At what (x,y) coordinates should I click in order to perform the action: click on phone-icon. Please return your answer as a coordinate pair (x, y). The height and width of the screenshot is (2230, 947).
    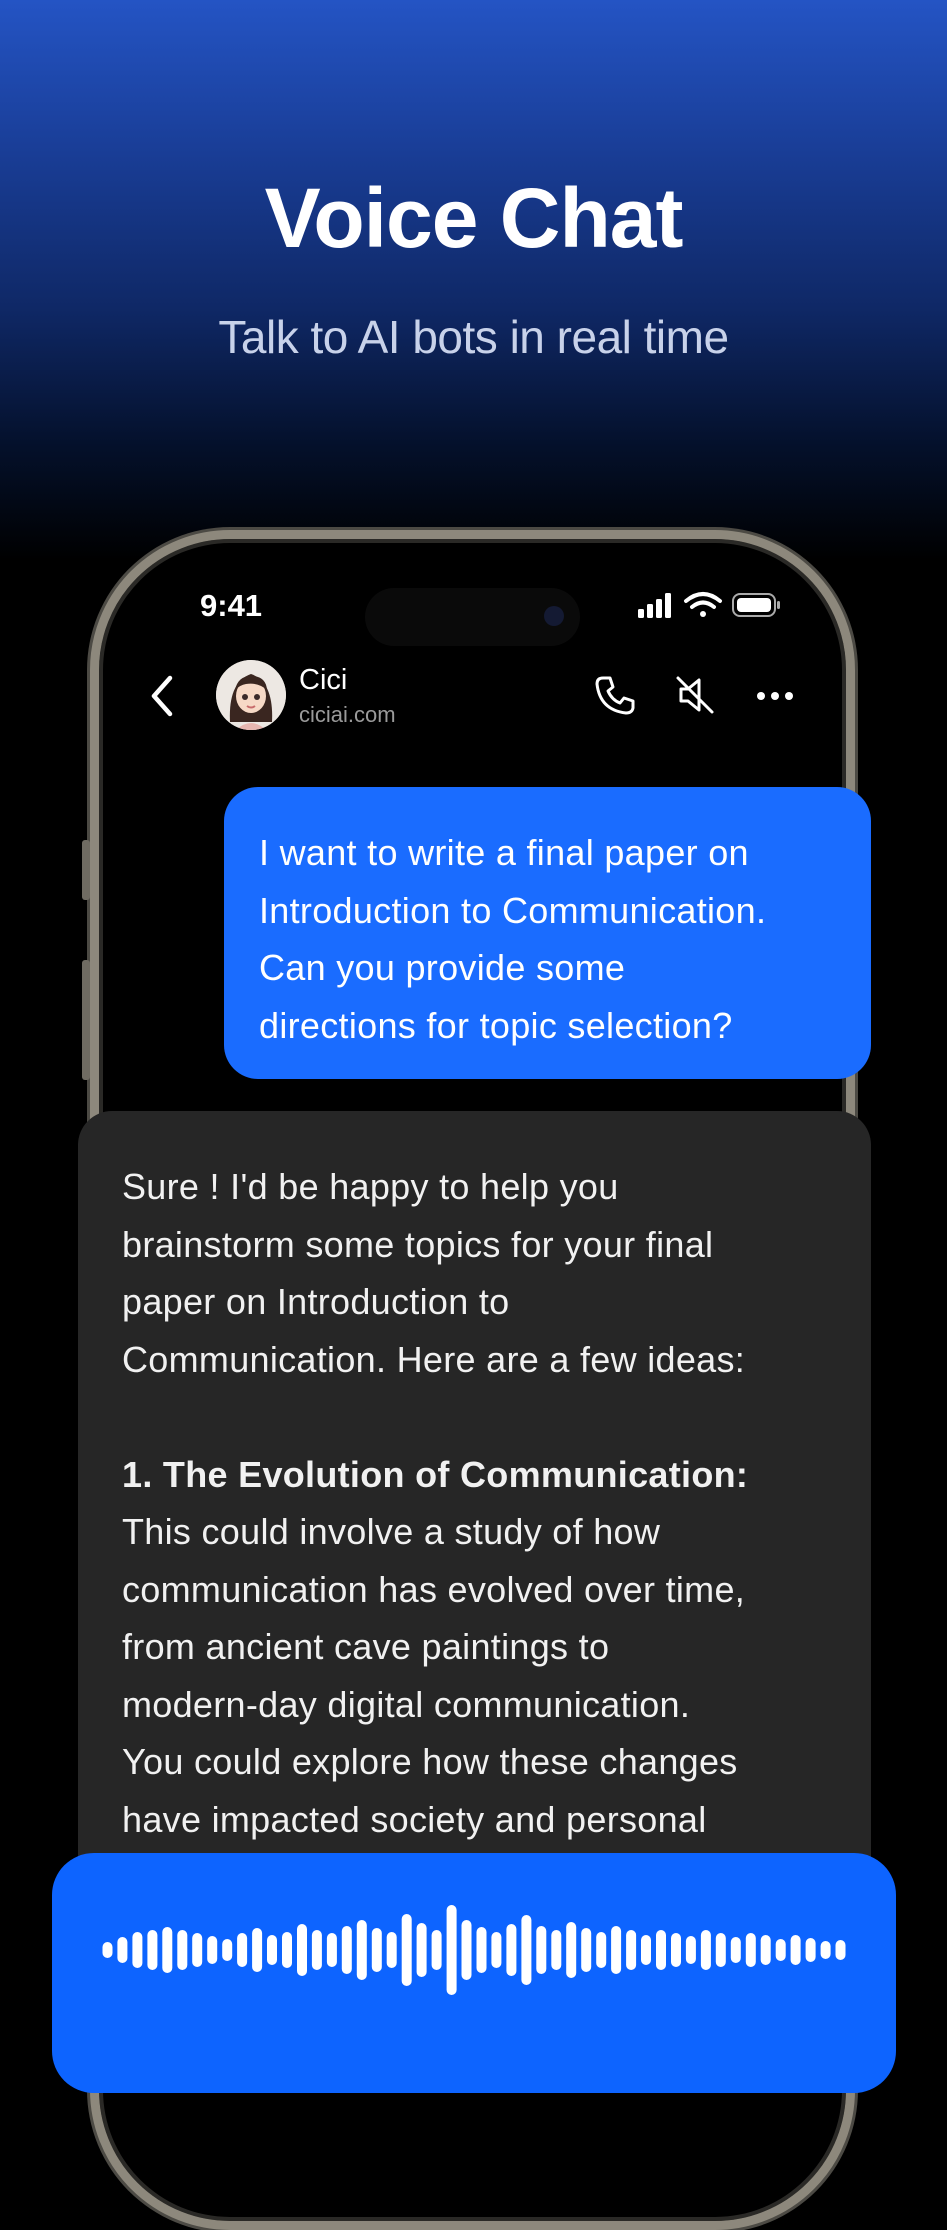
    Looking at the image, I should click on (615, 695).